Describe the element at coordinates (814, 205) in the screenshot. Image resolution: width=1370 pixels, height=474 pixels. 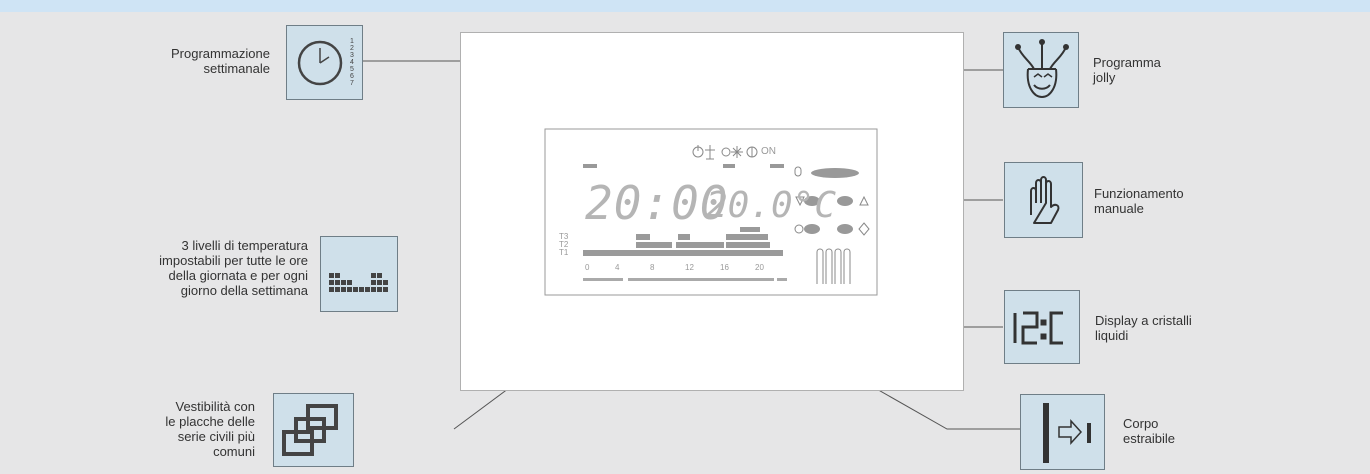
I see `lcd-unit: °C` at that location.